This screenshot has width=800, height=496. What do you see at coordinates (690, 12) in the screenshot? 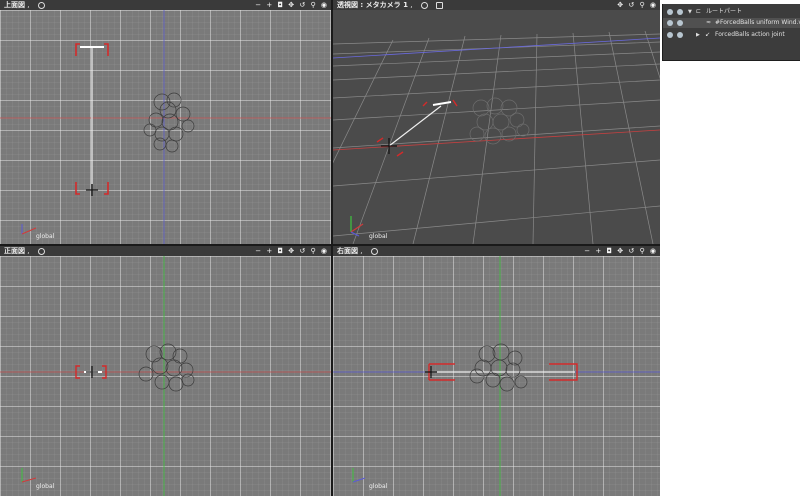
I see `expand-triangle-icon: ▼` at bounding box center [690, 12].